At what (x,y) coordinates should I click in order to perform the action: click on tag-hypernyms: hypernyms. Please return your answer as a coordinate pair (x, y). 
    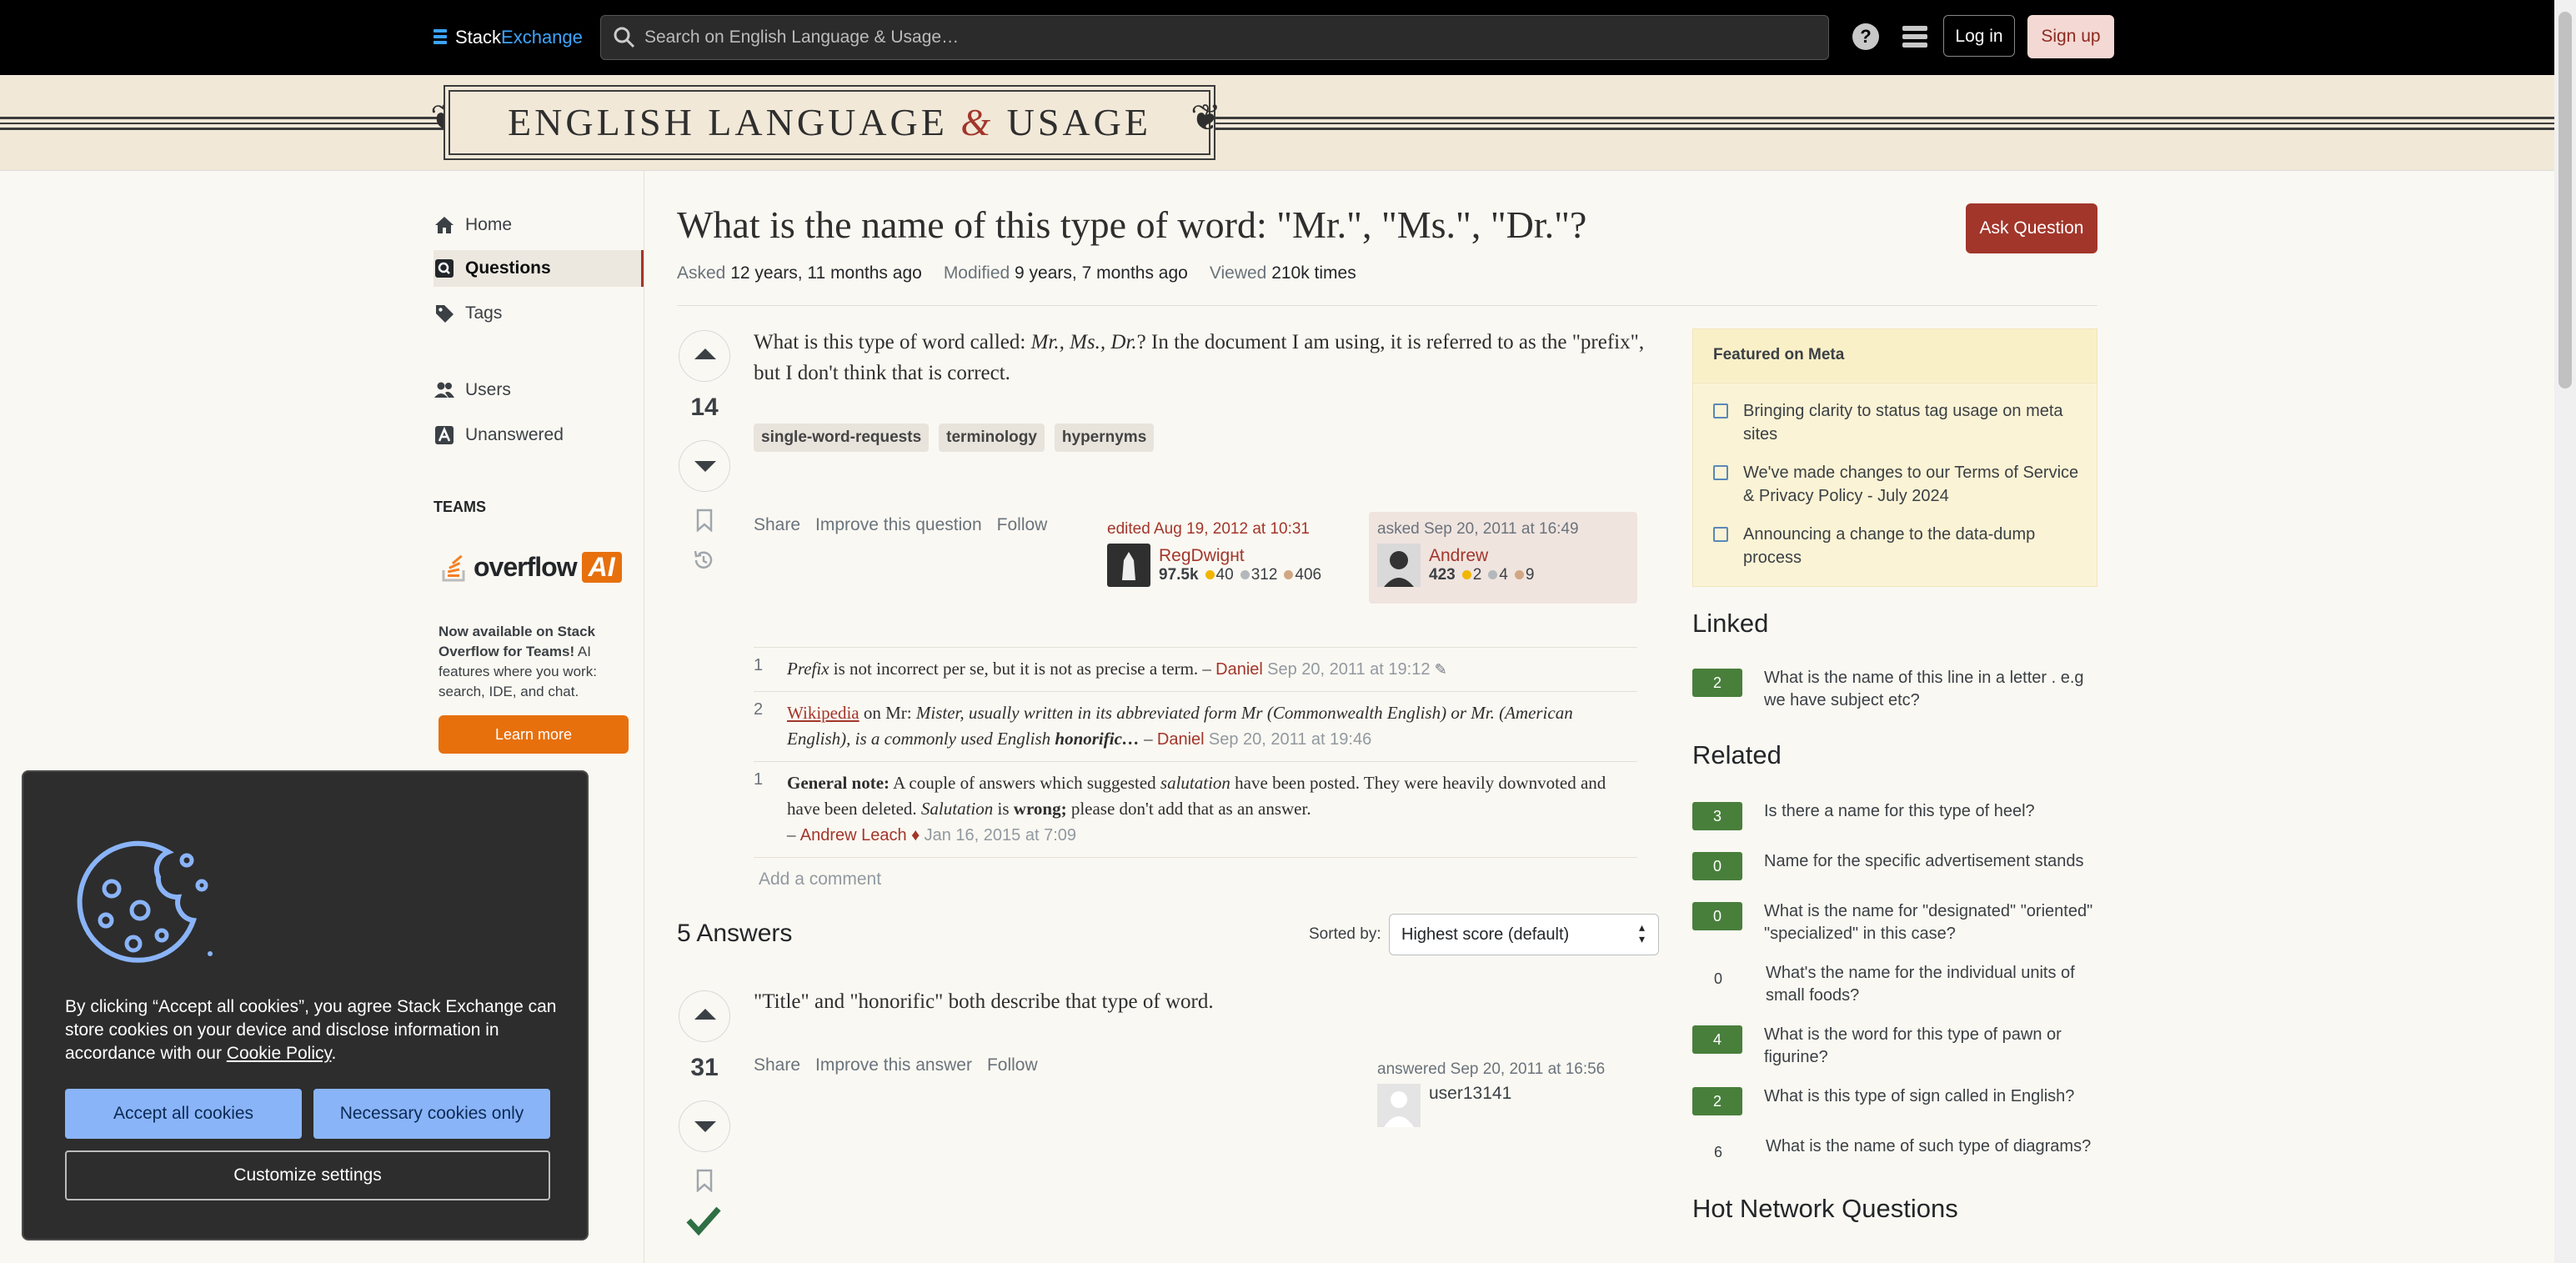
    Looking at the image, I should click on (1104, 438).